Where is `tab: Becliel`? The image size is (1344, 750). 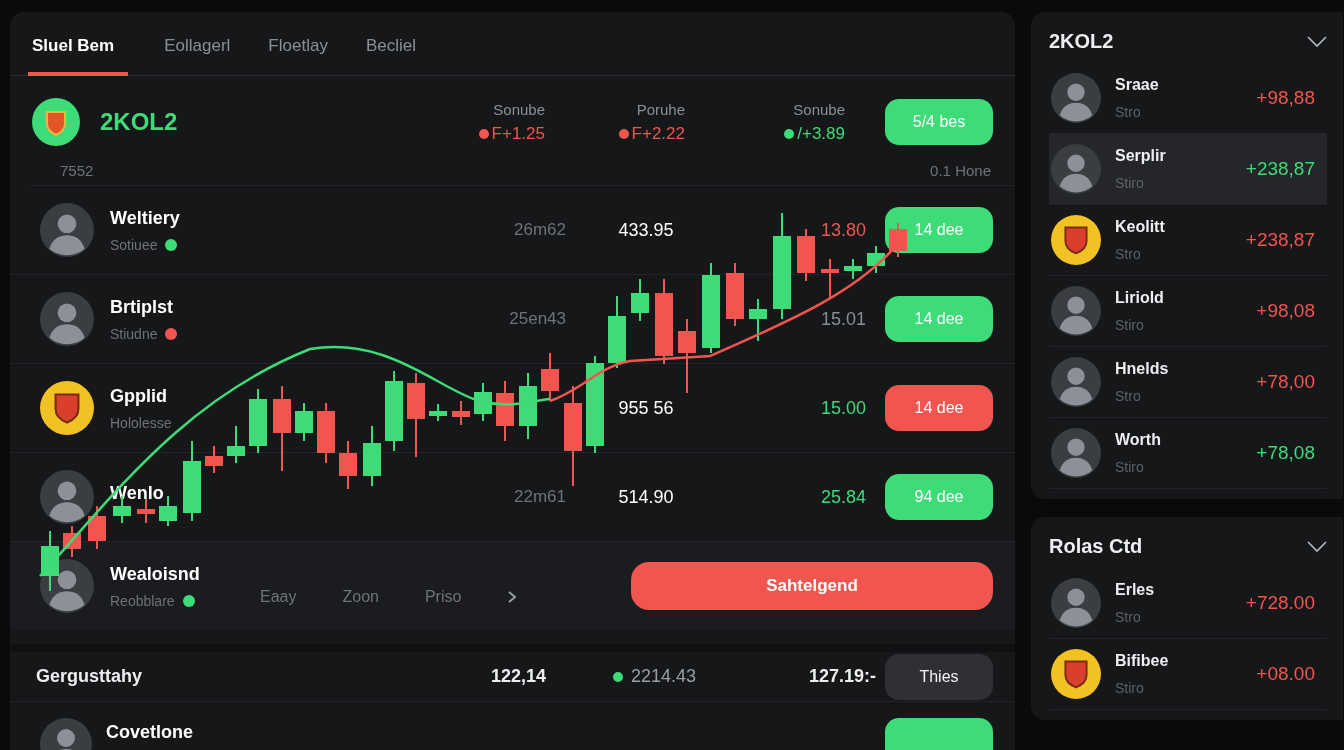 tab: Becliel is located at coordinates (390, 49).